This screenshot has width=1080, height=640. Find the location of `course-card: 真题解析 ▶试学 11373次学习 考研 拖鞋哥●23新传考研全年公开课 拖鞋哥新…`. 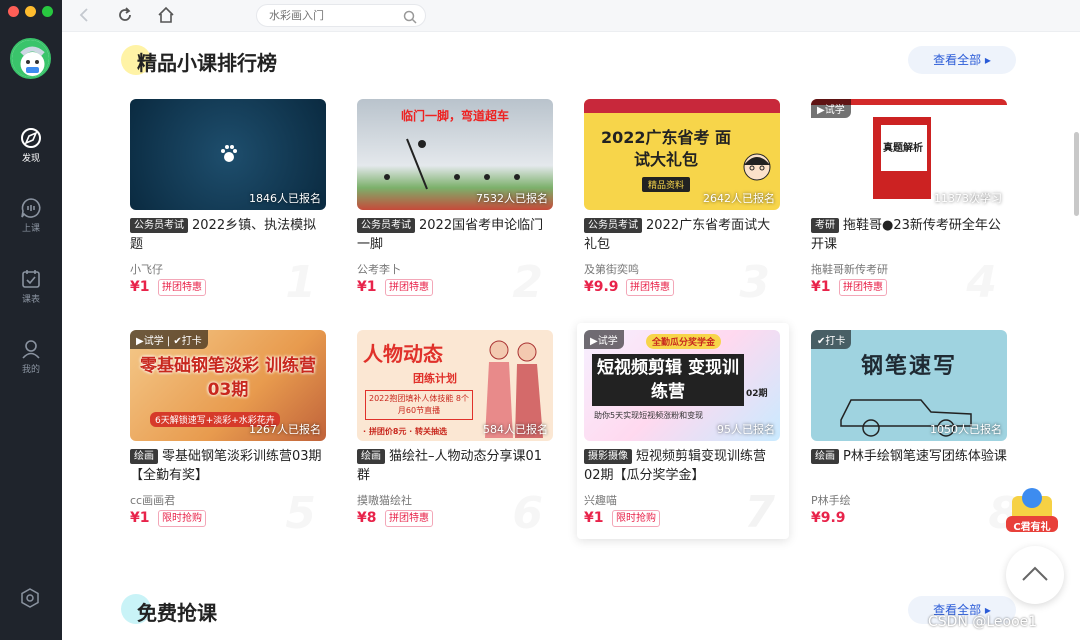

course-card: 真题解析 ▶试学 11373次学习 考研 拖鞋哥●23新传考研全年公开课 拖鞋哥新… is located at coordinates (911, 203).